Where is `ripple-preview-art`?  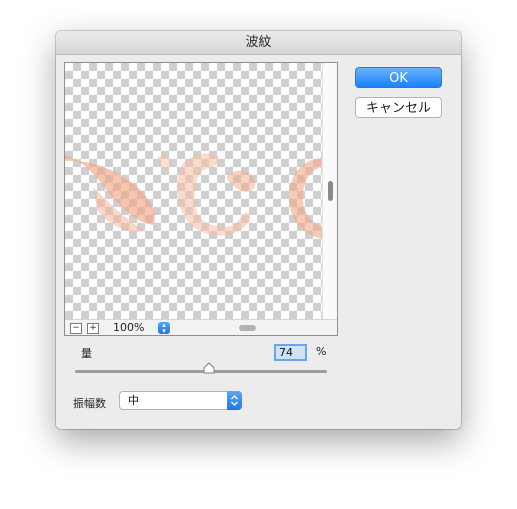 ripple-preview-art is located at coordinates (193, 196).